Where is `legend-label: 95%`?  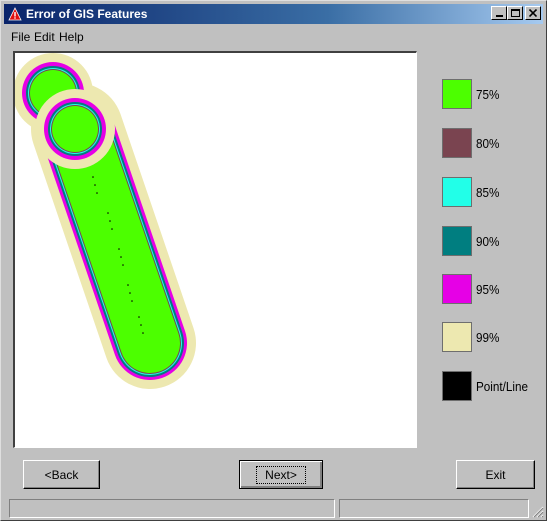 legend-label: 95% is located at coordinates (488, 289).